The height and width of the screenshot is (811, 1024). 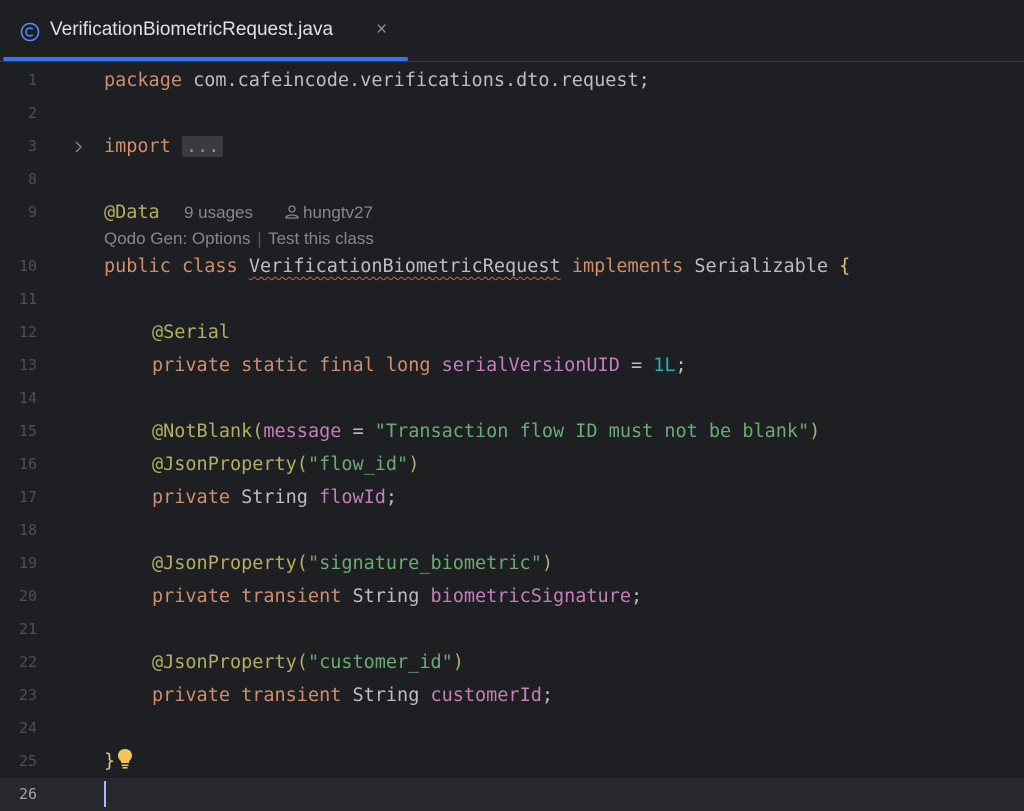 What do you see at coordinates (391, 497) in the screenshot?
I see `semicolon: ;` at bounding box center [391, 497].